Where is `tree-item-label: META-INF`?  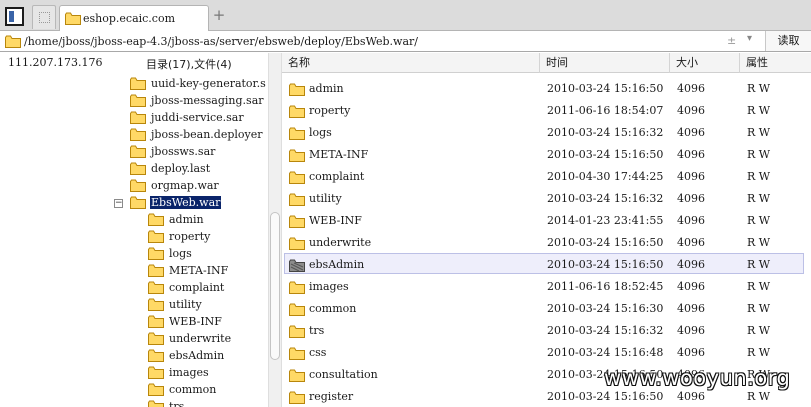 tree-item-label: META-INF is located at coordinates (199, 270).